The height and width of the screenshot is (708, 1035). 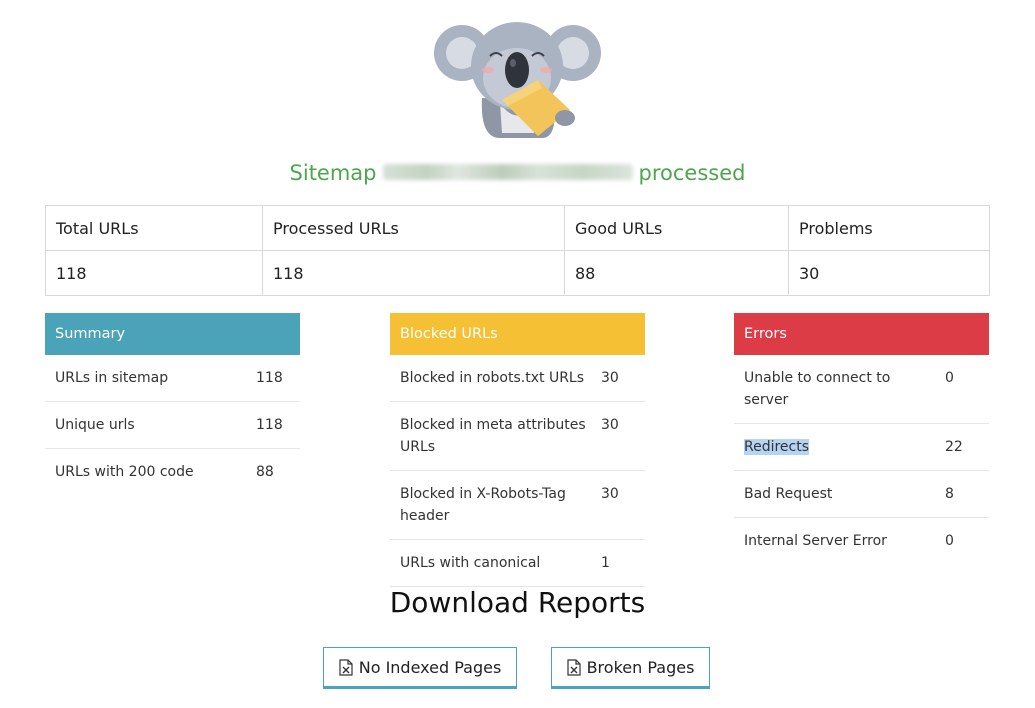 I want to click on table-row: URLs in sitemap 118, so click(x=172, y=378).